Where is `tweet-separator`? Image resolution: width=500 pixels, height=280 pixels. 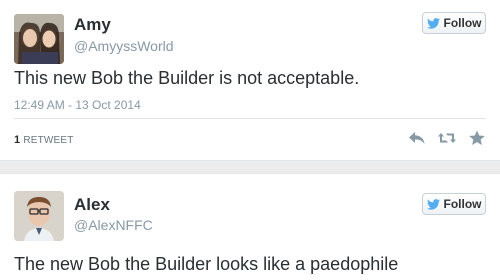 tweet-separator is located at coordinates (250, 167).